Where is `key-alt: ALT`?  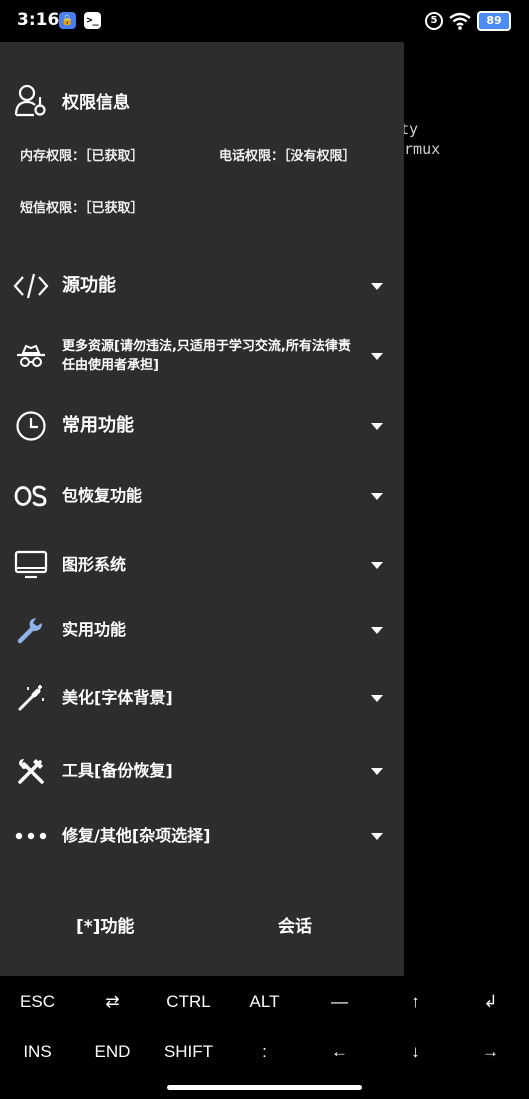
key-alt: ALT is located at coordinates (264, 1002).